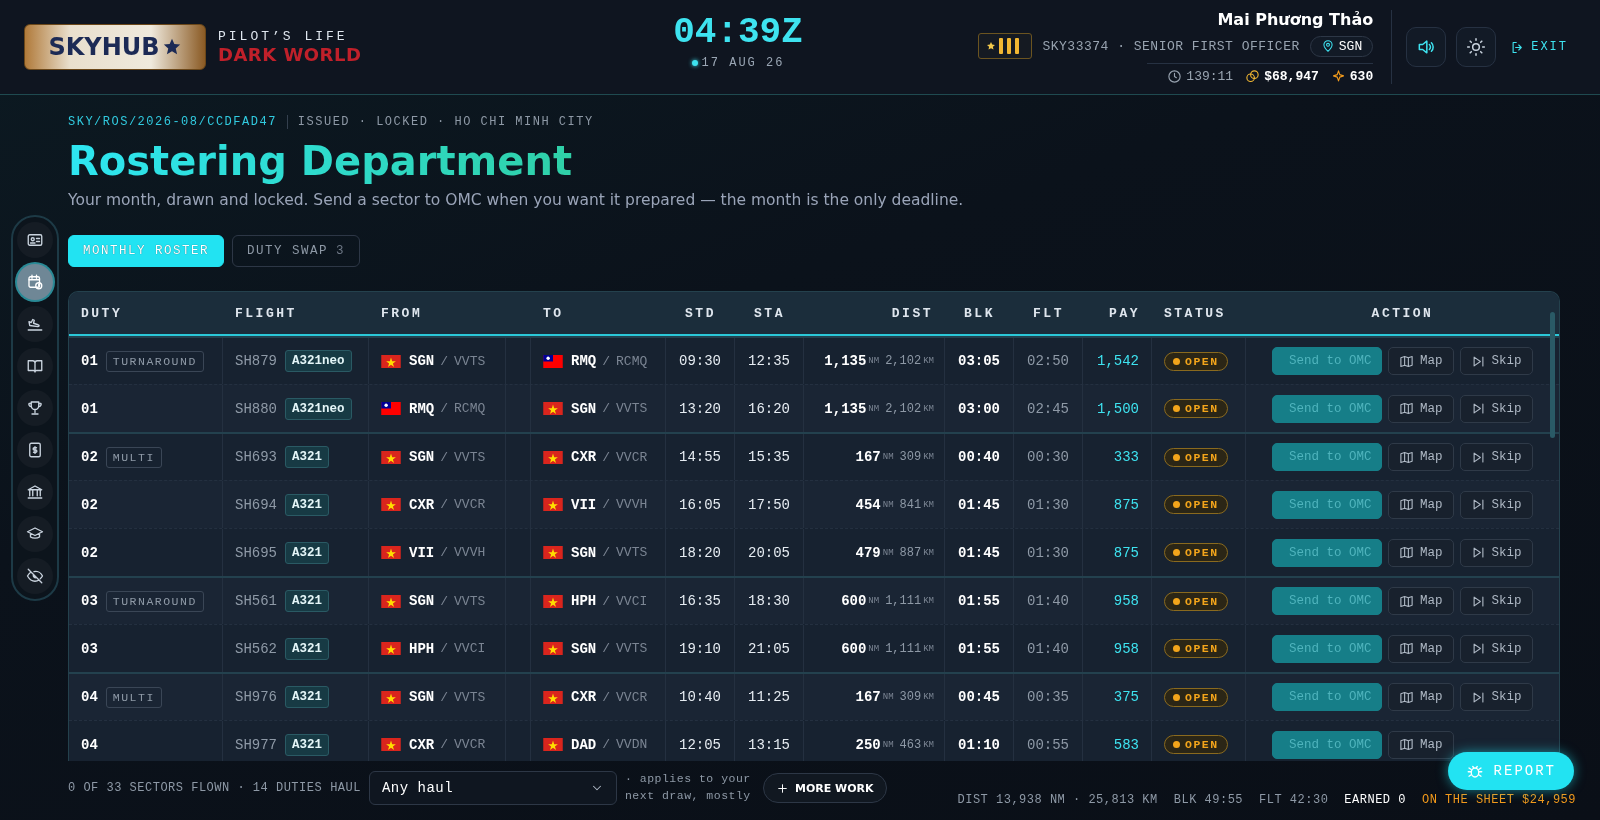 This screenshot has height=820, width=1600. I want to click on column-header: DUTY, so click(102, 313).